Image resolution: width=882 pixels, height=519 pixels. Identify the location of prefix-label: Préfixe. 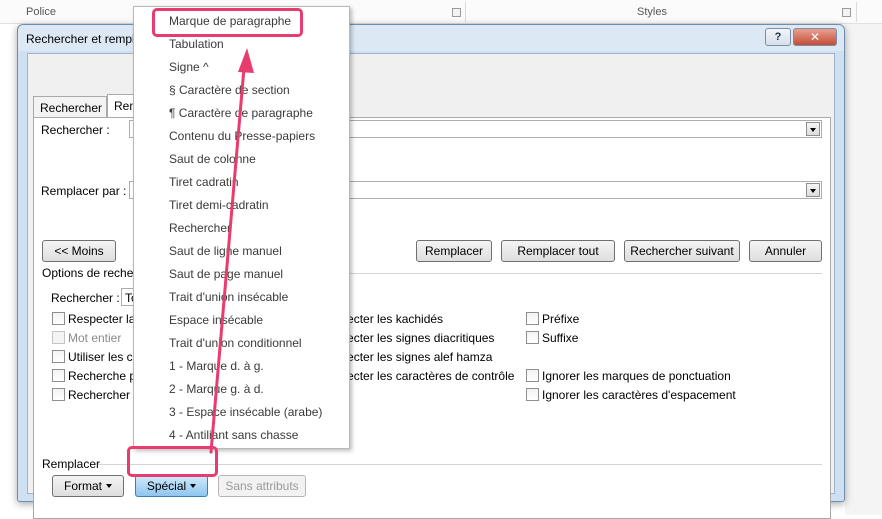
(561, 319).